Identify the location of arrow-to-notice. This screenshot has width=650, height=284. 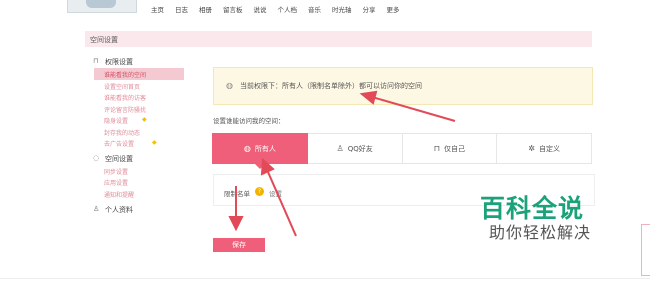
(413, 109).